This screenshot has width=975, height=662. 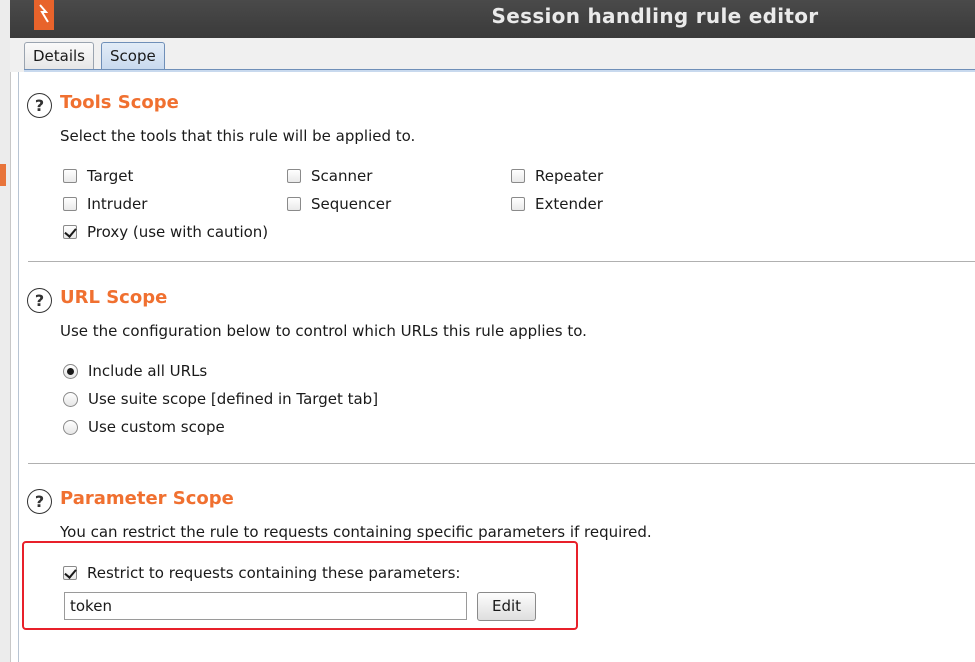 I want to click on tool-sequencer-label: Sequencer, so click(x=351, y=204).